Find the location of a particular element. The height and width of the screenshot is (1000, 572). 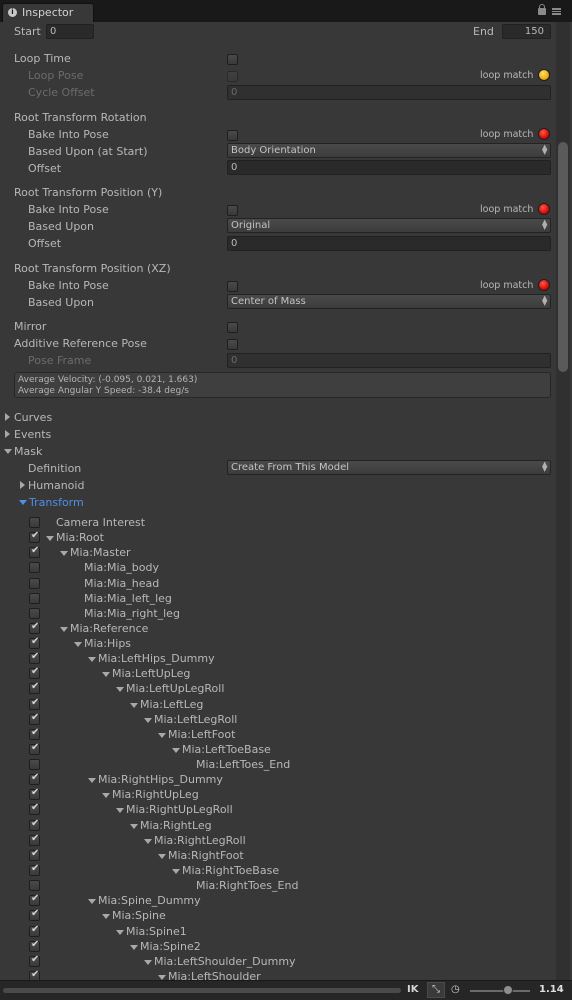

horizontal-scrollbar is located at coordinates (202, 990).